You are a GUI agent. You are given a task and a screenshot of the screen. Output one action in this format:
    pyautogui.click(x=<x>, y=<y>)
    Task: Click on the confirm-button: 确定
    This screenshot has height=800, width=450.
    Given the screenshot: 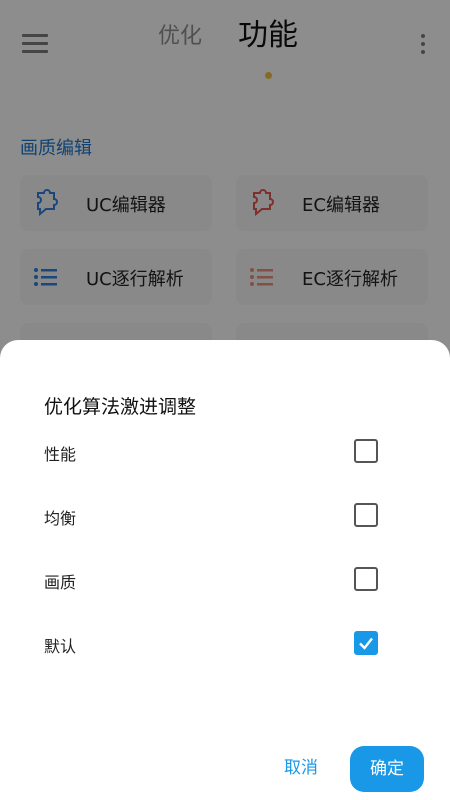 What is the action you would take?
    pyautogui.click(x=387, y=769)
    